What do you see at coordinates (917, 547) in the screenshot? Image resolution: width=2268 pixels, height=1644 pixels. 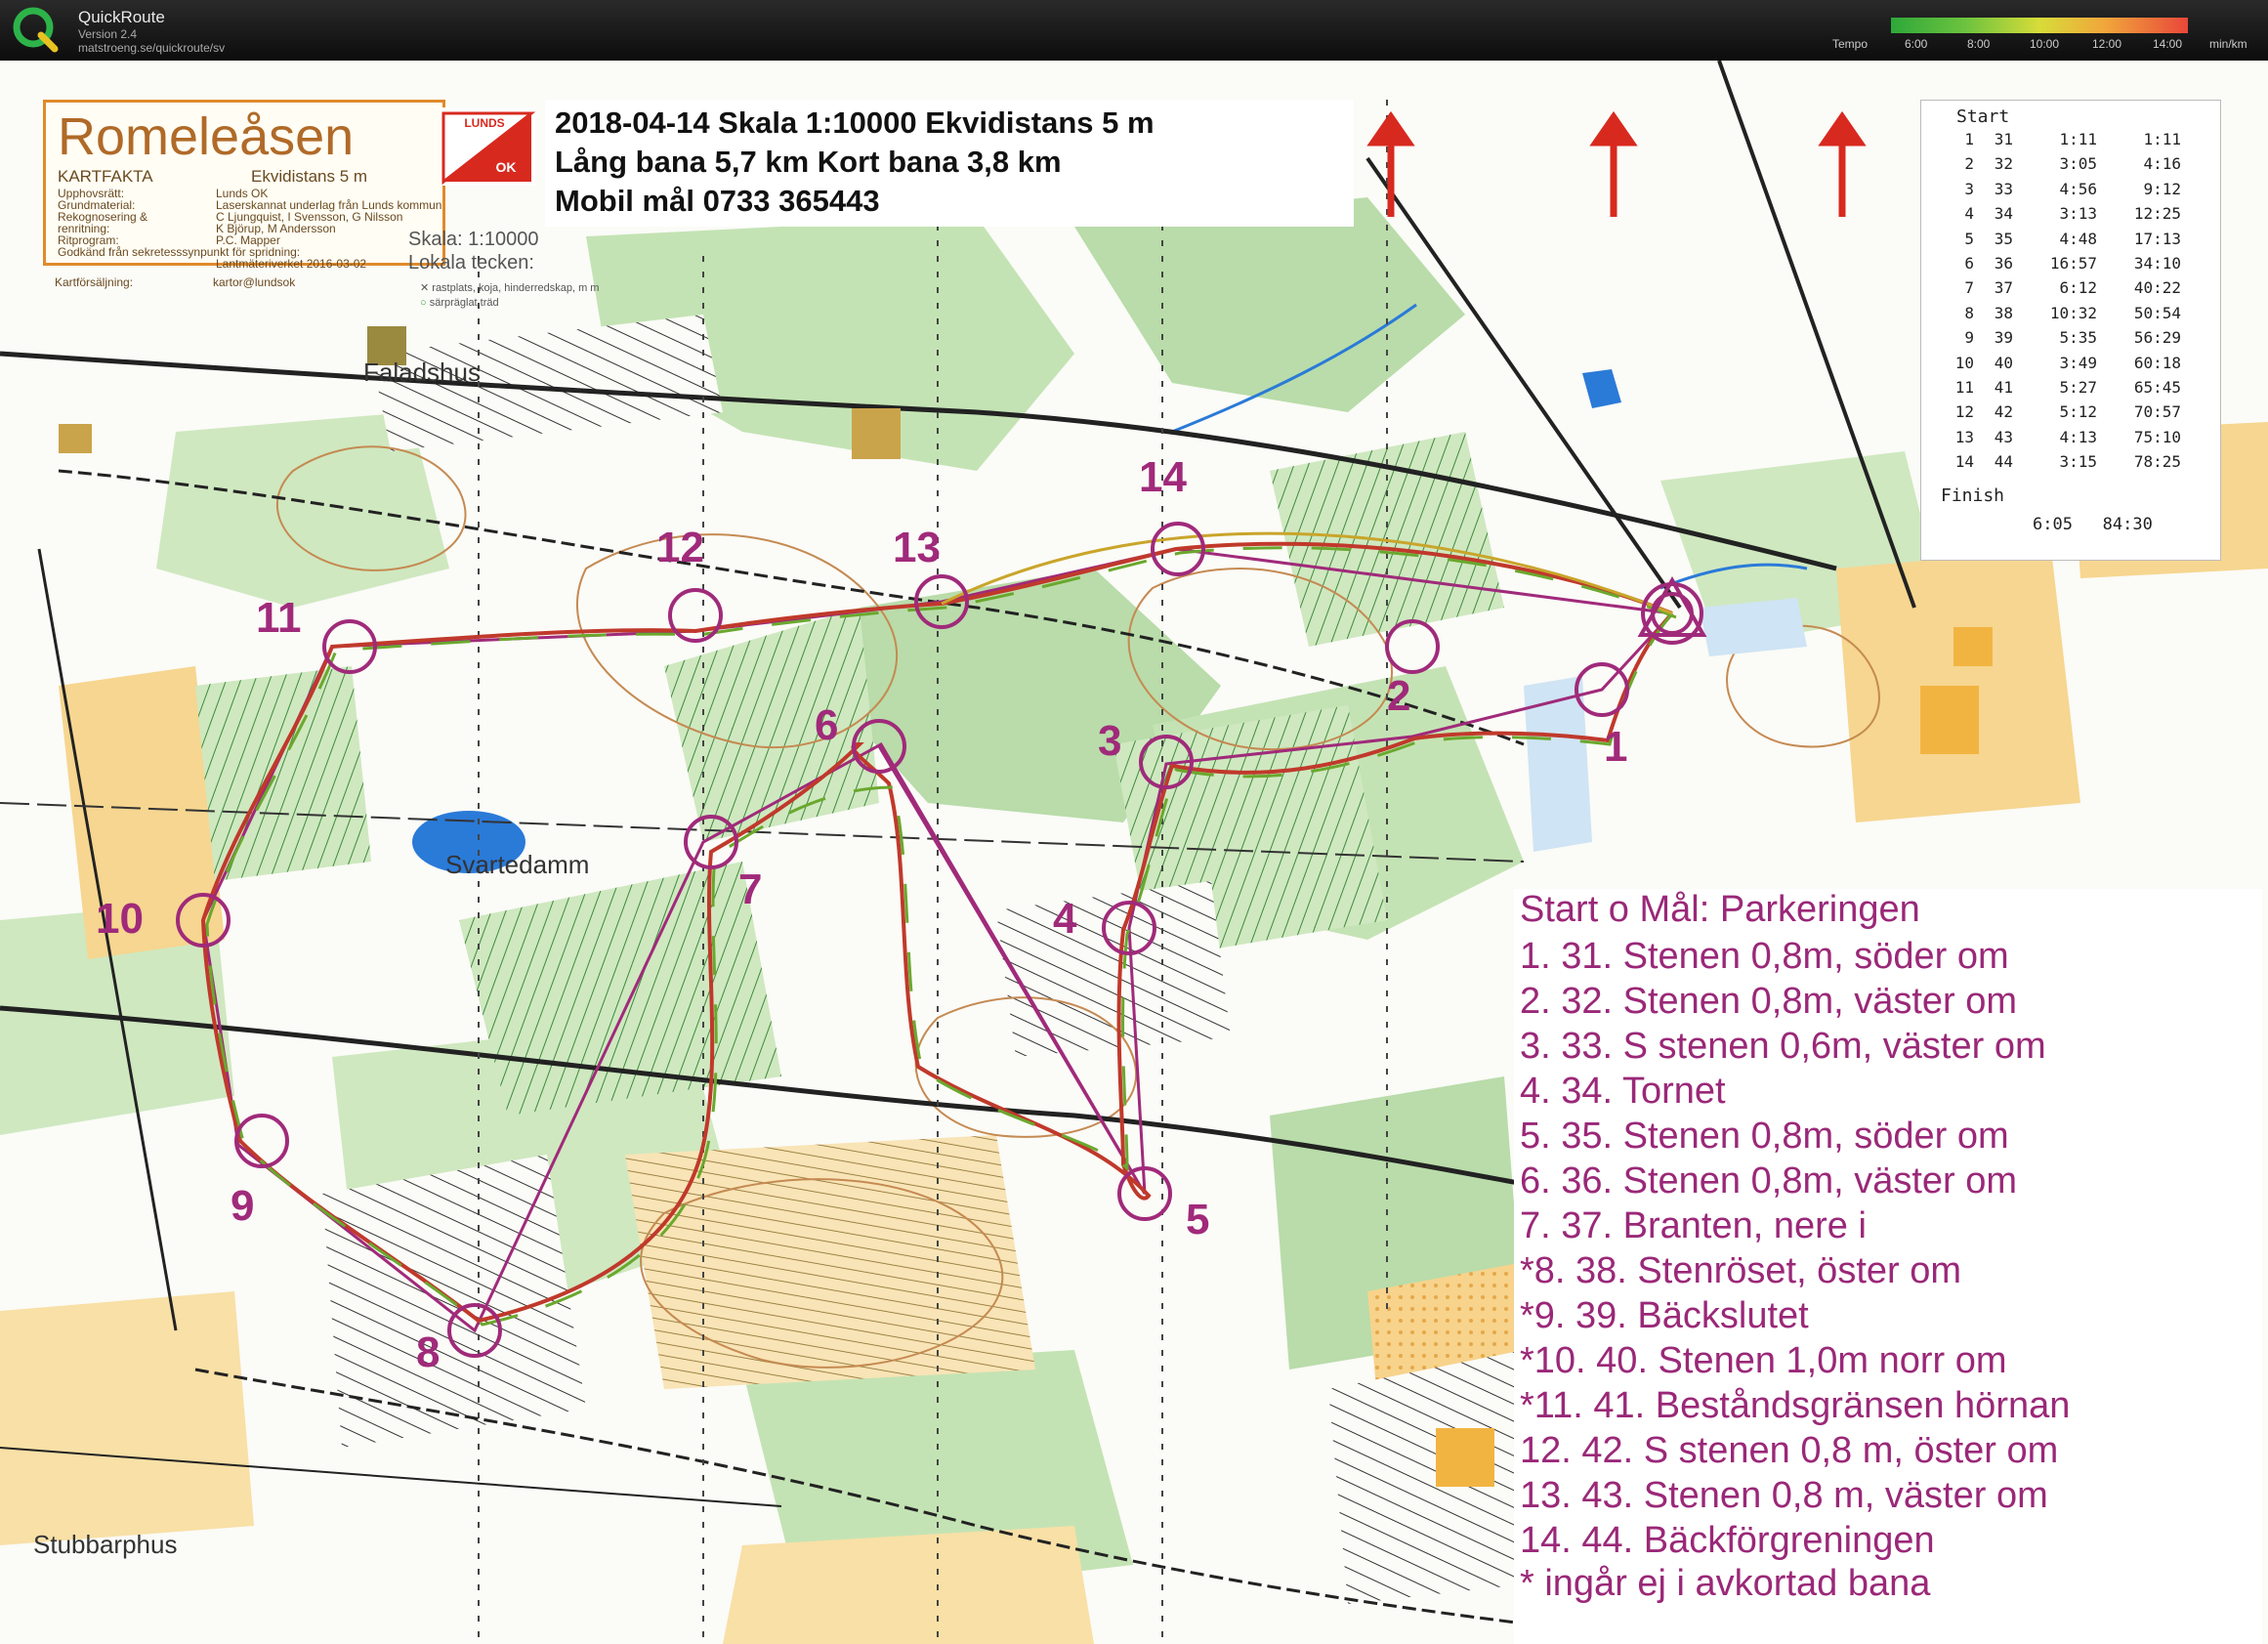 I see `control-number: 13` at bounding box center [917, 547].